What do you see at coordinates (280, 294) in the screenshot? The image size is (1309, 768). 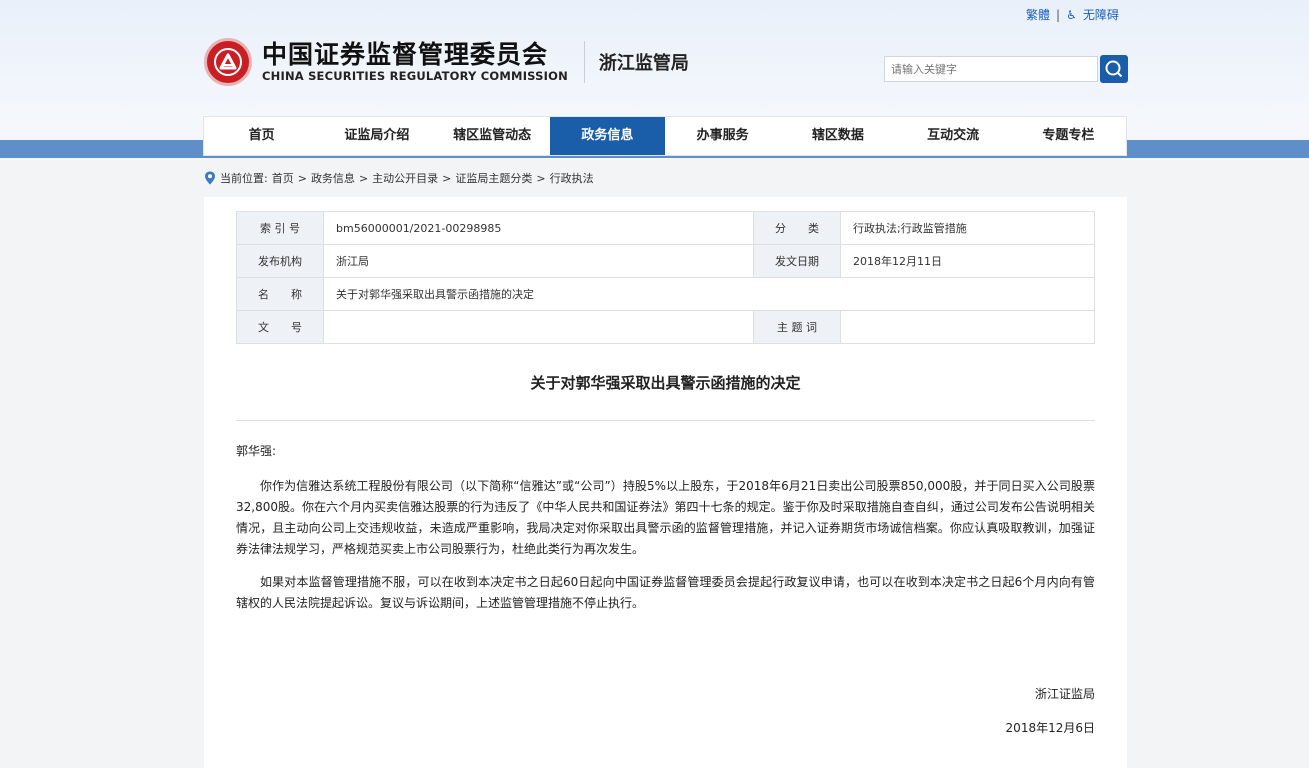 I see `meta-name-label: 名 称` at bounding box center [280, 294].